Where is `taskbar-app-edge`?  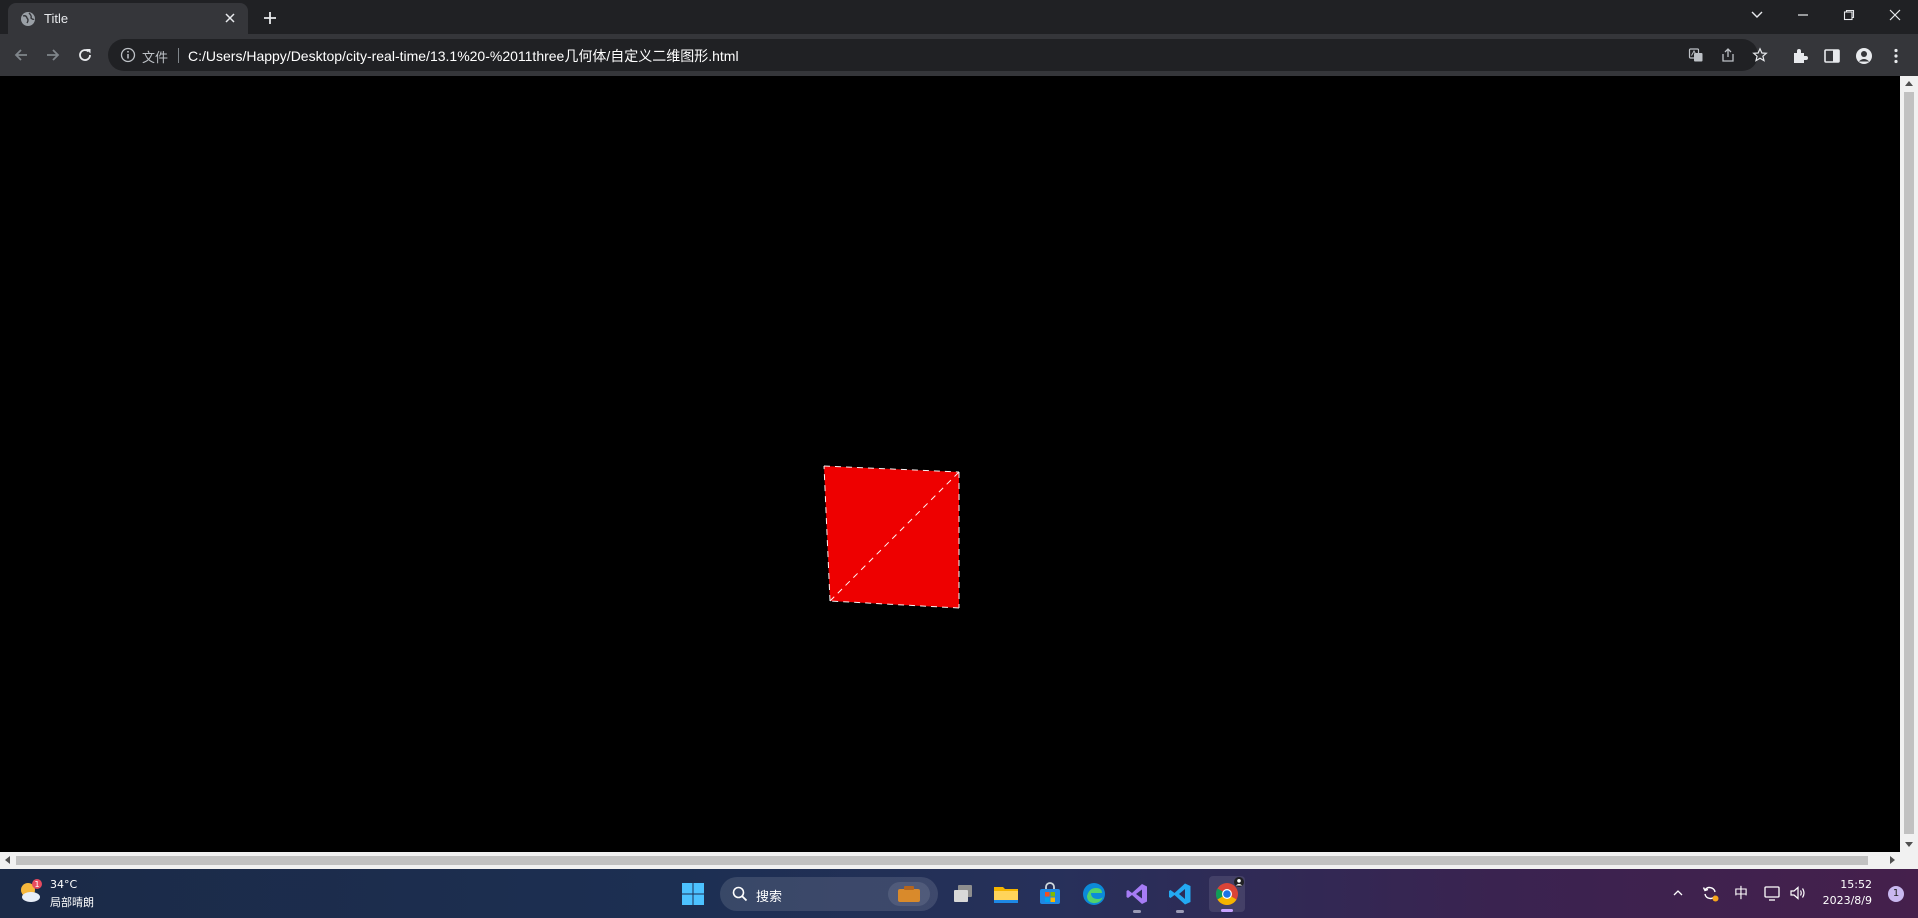
taskbar-app-edge is located at coordinates (1094, 894).